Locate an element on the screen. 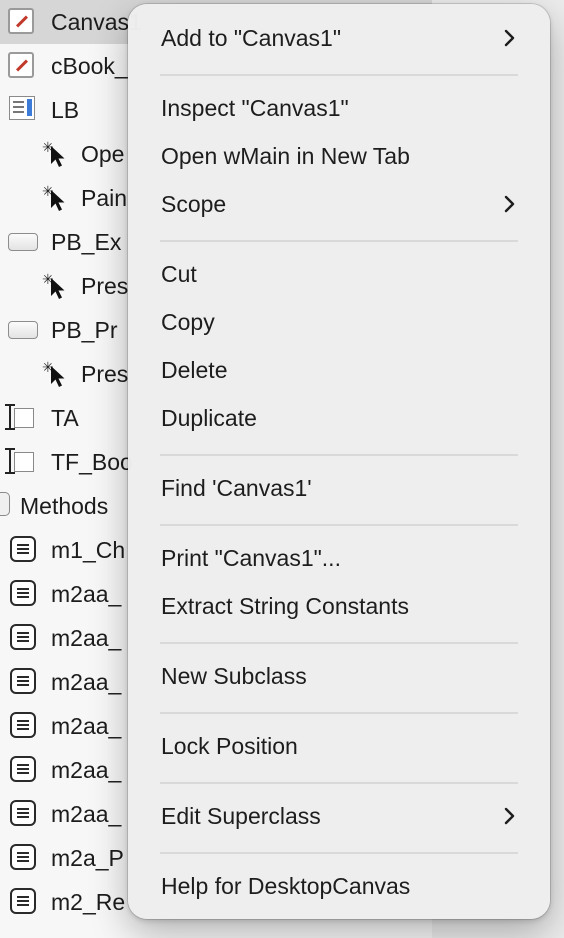 This screenshot has height=938, width=564. menu-item-inspect: Inspect "Canvas1" is located at coordinates (339, 108).